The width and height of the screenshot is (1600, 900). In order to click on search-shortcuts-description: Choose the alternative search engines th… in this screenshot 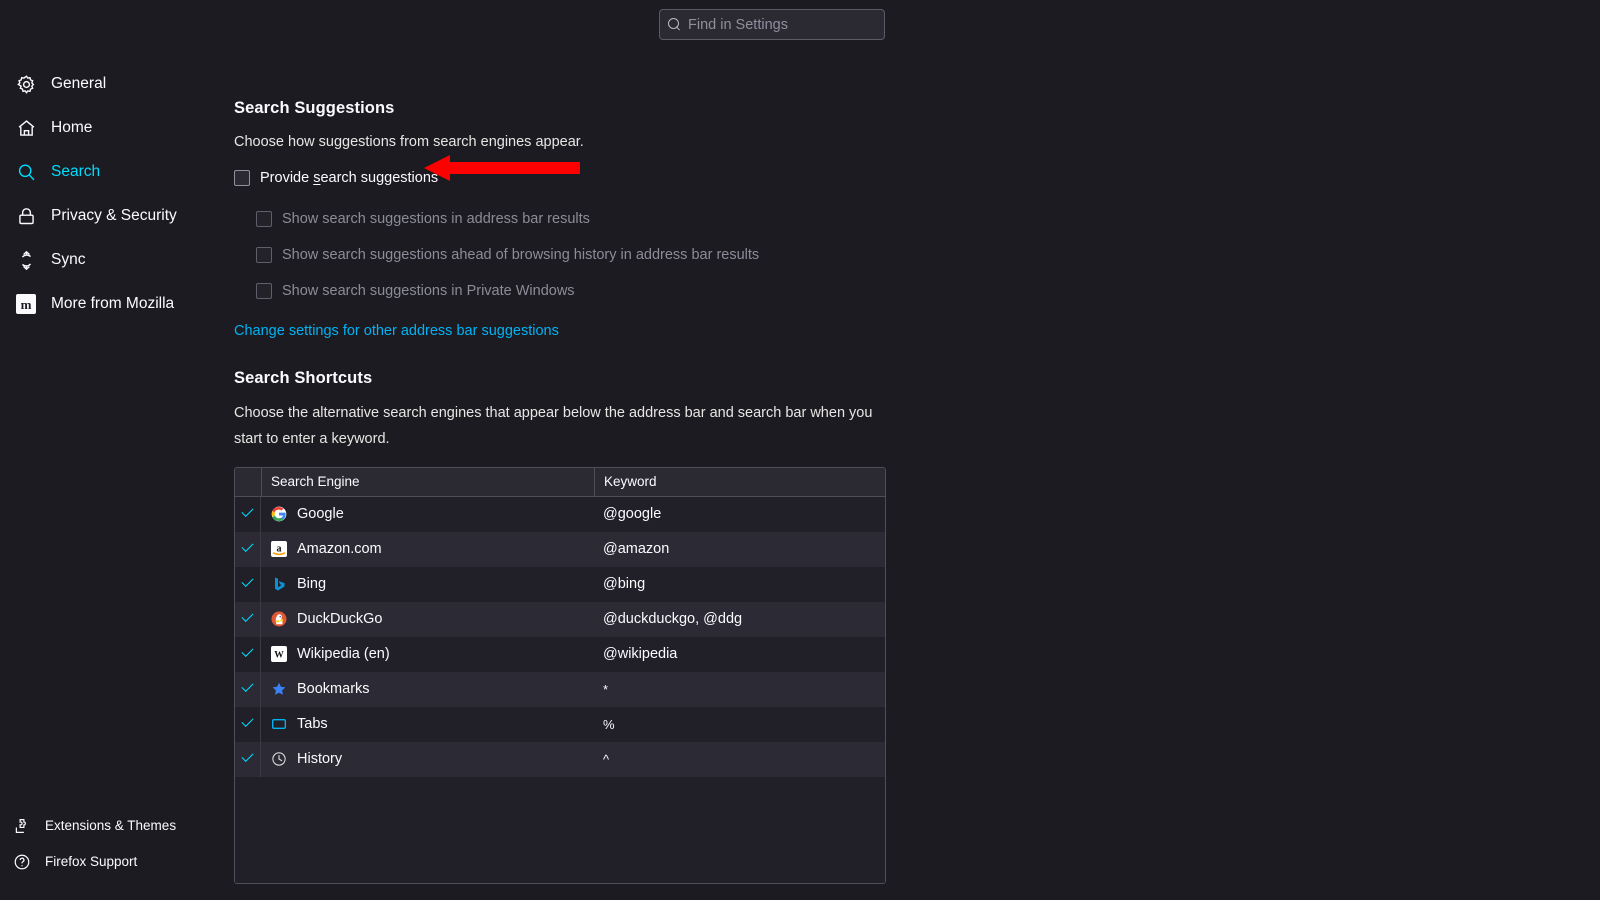, I will do `click(553, 426)`.